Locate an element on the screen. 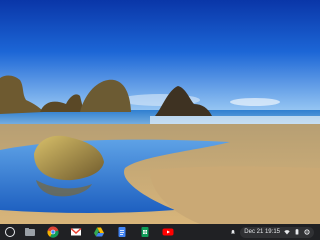 This screenshot has height=240, width=320. date-time: Dec 21 19:15 is located at coordinates (262, 232).